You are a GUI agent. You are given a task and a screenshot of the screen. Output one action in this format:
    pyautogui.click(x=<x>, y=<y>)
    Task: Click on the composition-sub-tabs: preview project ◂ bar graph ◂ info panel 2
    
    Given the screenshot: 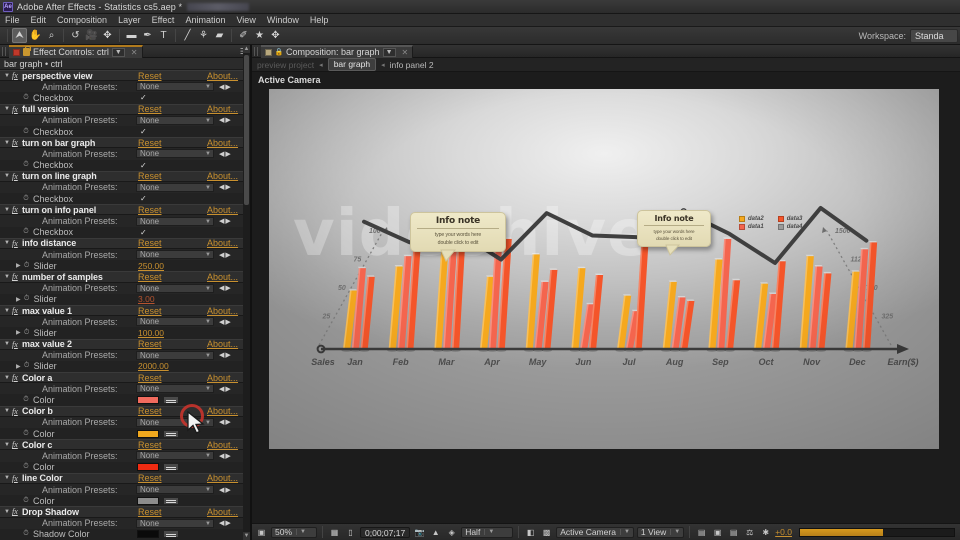 What is the action you would take?
    pyautogui.click(x=606, y=65)
    